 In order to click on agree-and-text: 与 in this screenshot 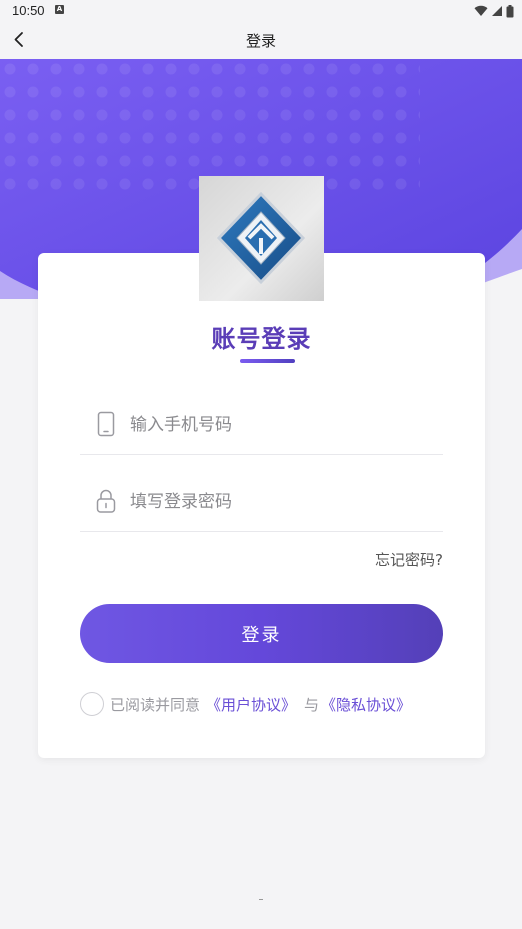, I will do `click(312, 704)`.